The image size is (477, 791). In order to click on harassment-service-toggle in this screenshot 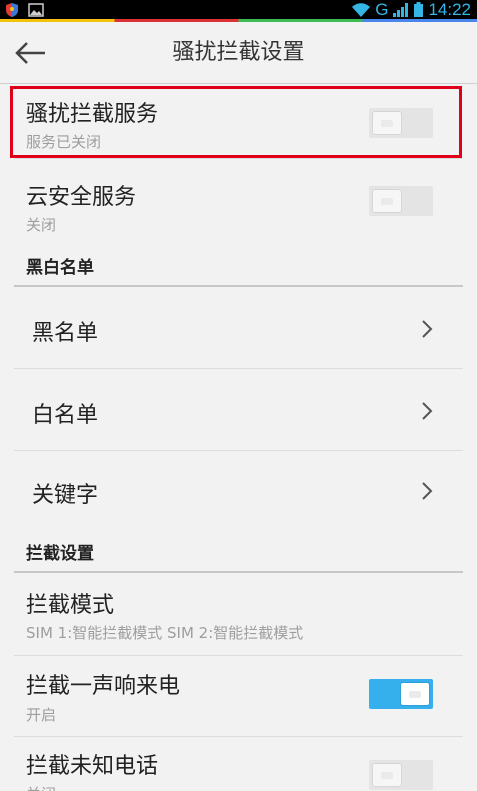, I will do `click(401, 123)`.